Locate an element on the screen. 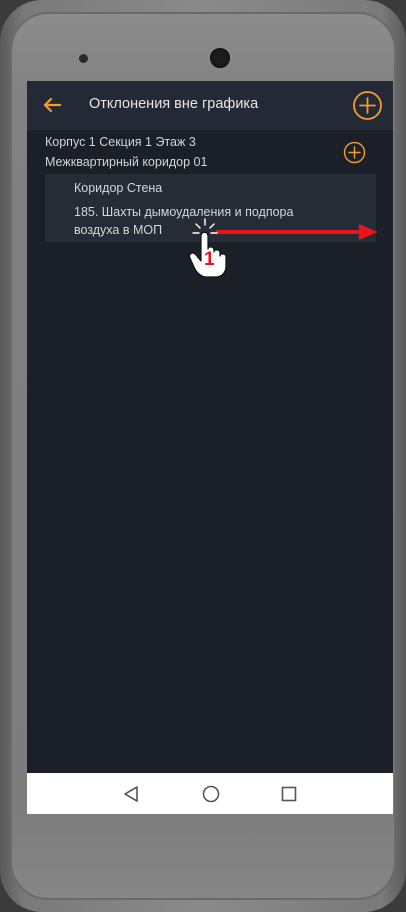 The image size is (406, 912). arrow-left-icon is located at coordinates (52, 105).